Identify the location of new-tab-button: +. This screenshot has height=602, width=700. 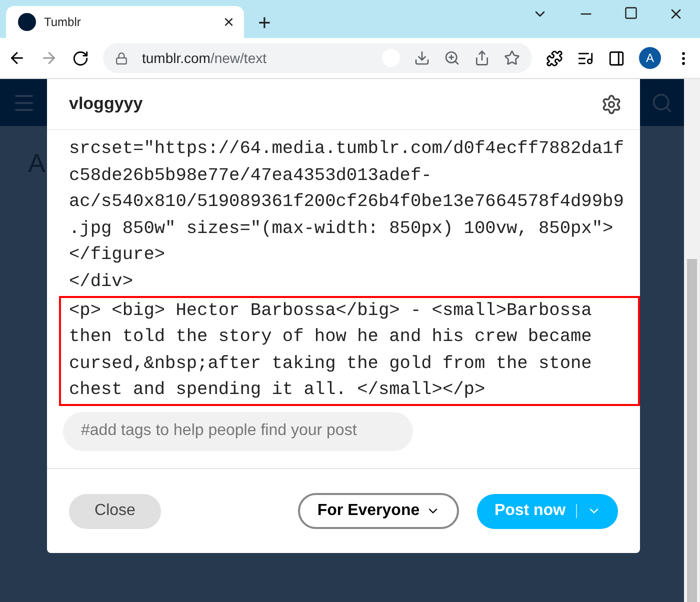
(264, 23).